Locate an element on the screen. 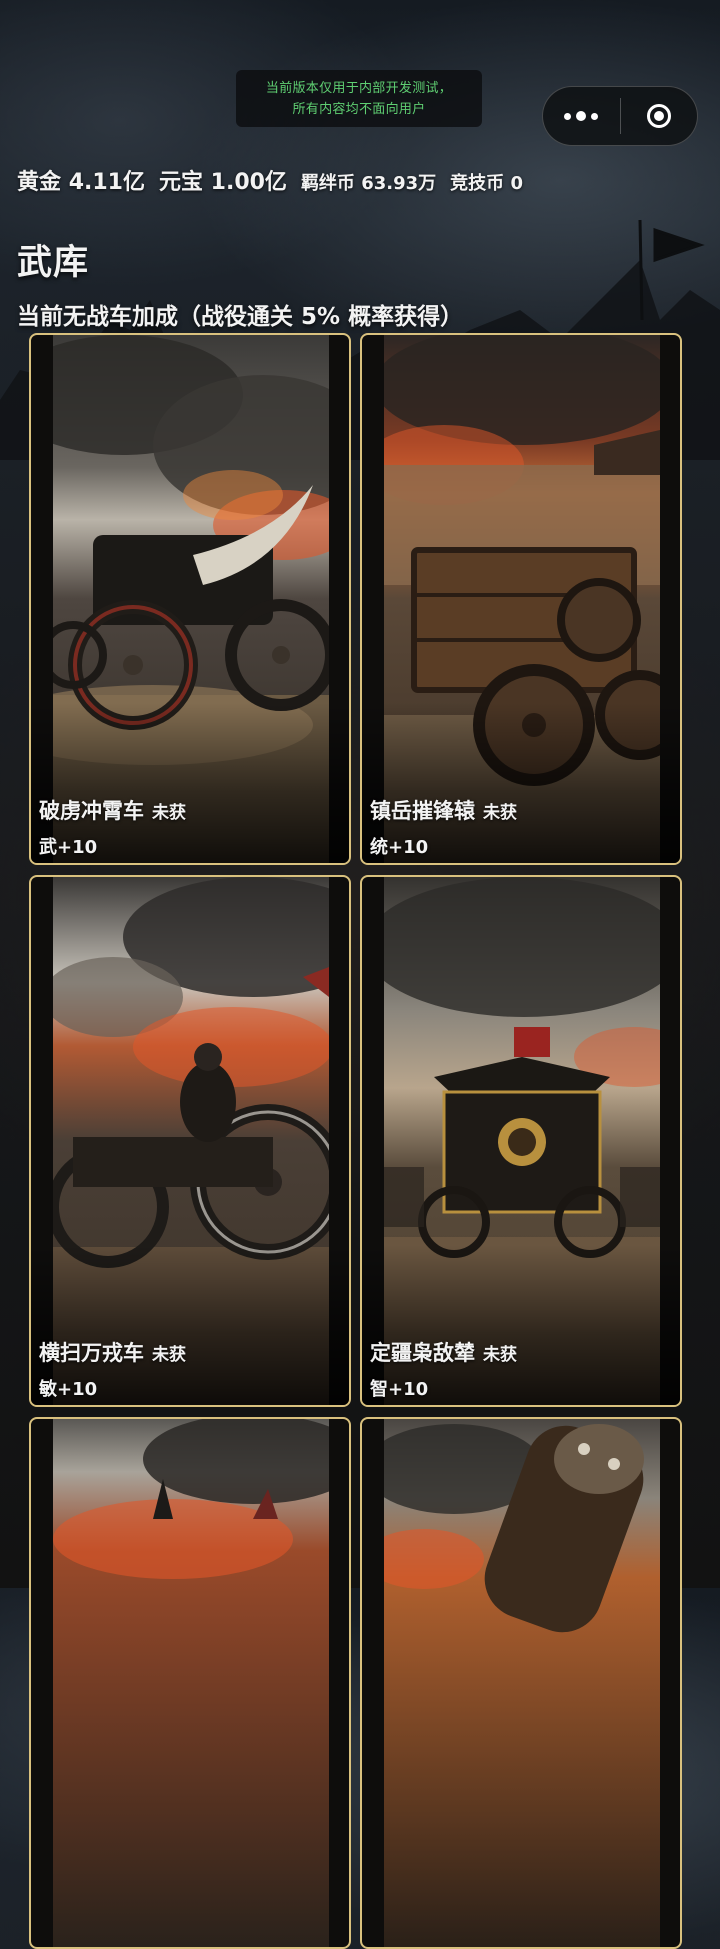 The image size is (720, 1949). currency-bond-coin: 羁绊币 63.93万 is located at coordinates (368, 182).